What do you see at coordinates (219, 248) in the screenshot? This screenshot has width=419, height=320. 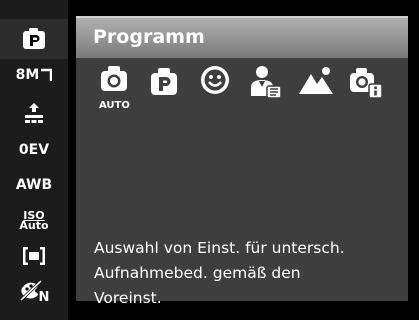 I see `description-line: Auswahl von Einst. für untersch.` at bounding box center [219, 248].